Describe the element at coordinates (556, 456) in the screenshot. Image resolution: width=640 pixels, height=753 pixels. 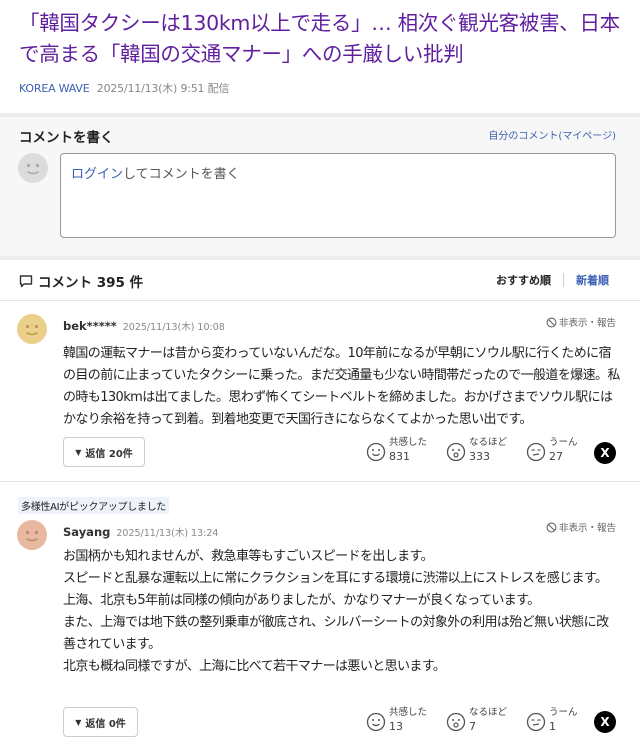
I see `doubt-count: 27` at that location.